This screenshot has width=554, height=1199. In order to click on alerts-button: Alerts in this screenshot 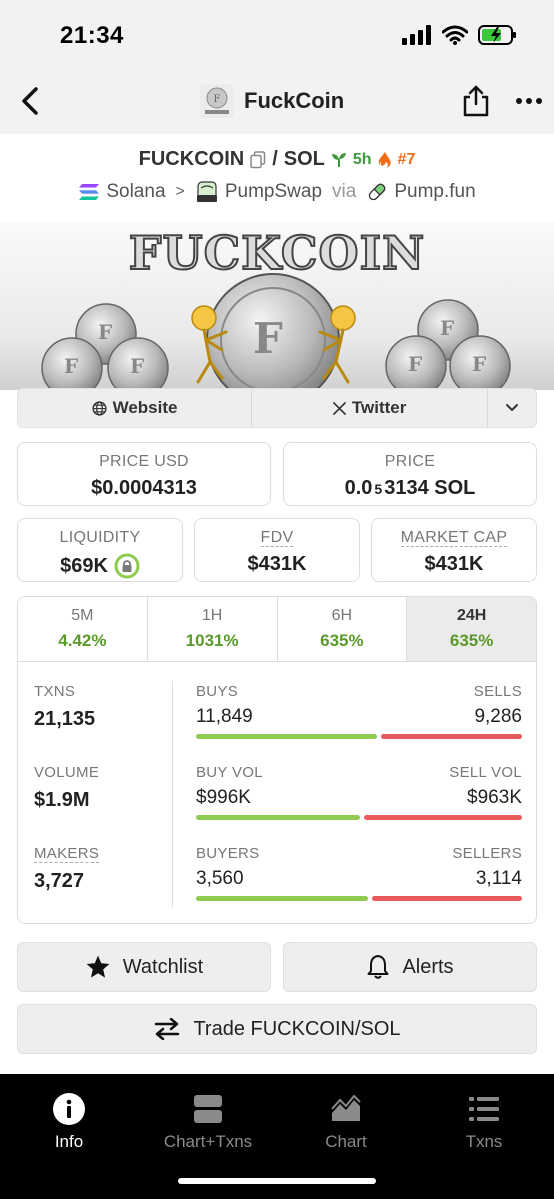, I will do `click(410, 967)`.